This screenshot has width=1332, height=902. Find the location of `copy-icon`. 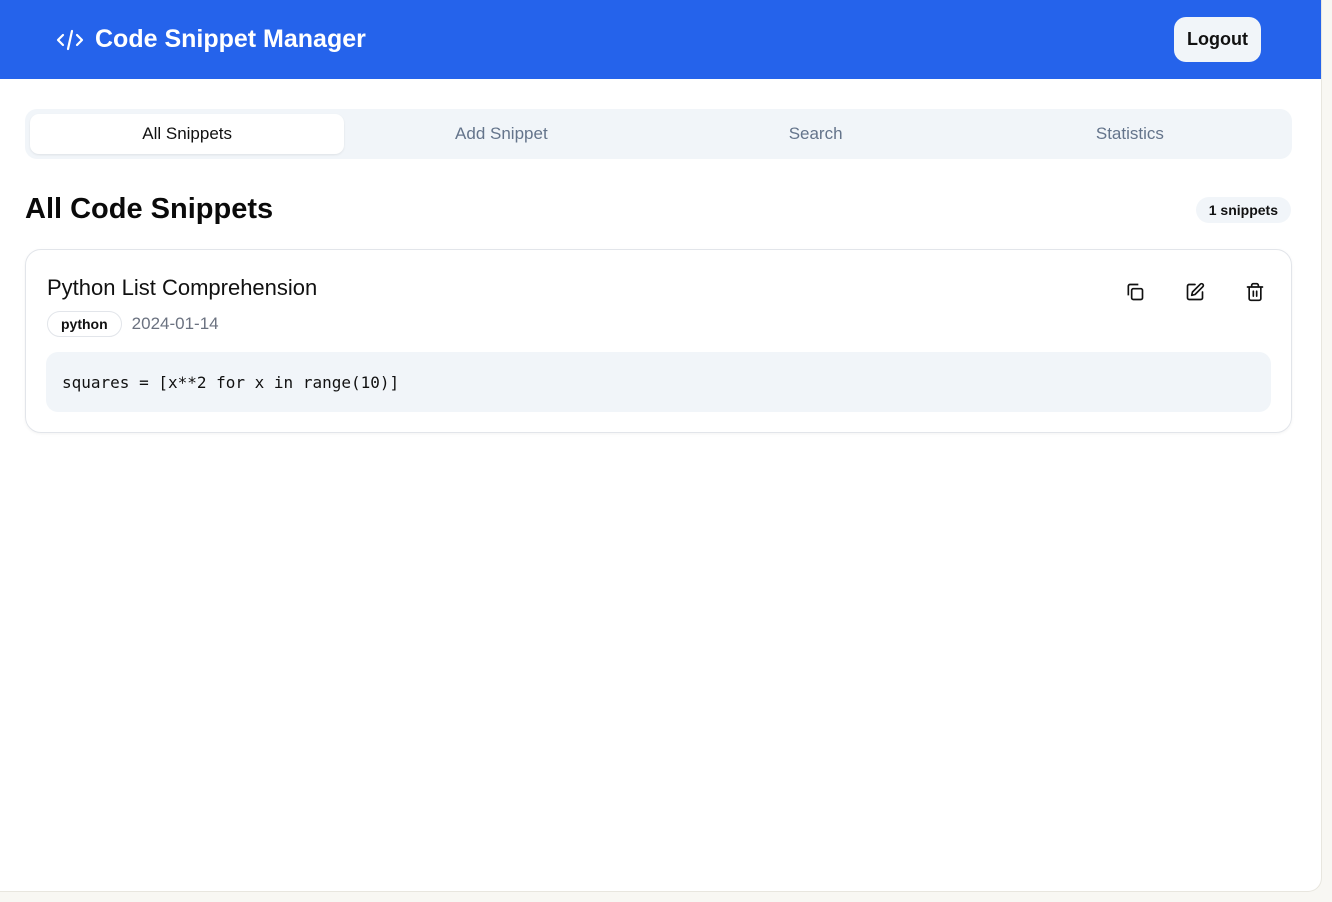

copy-icon is located at coordinates (1135, 292).